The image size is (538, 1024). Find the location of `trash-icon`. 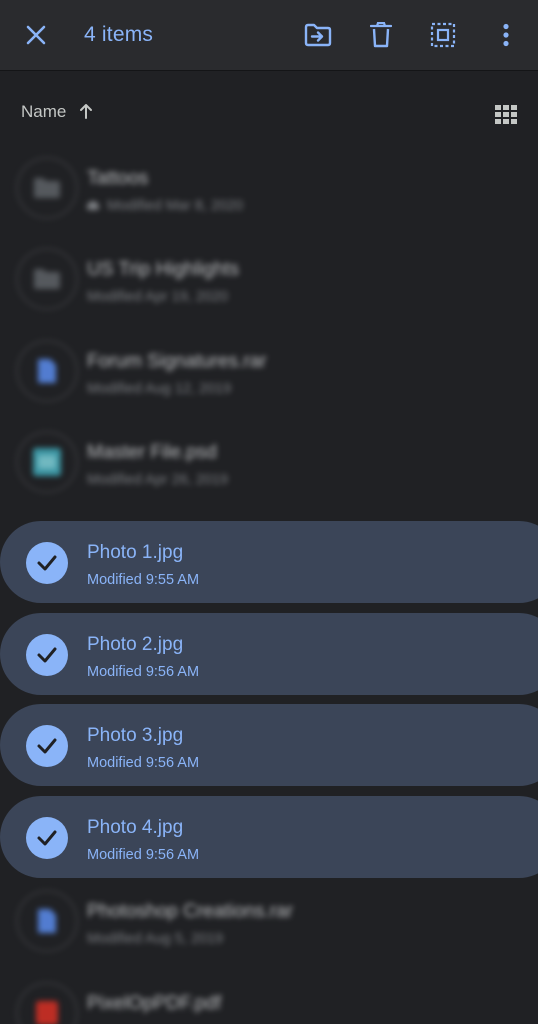

trash-icon is located at coordinates (381, 35).